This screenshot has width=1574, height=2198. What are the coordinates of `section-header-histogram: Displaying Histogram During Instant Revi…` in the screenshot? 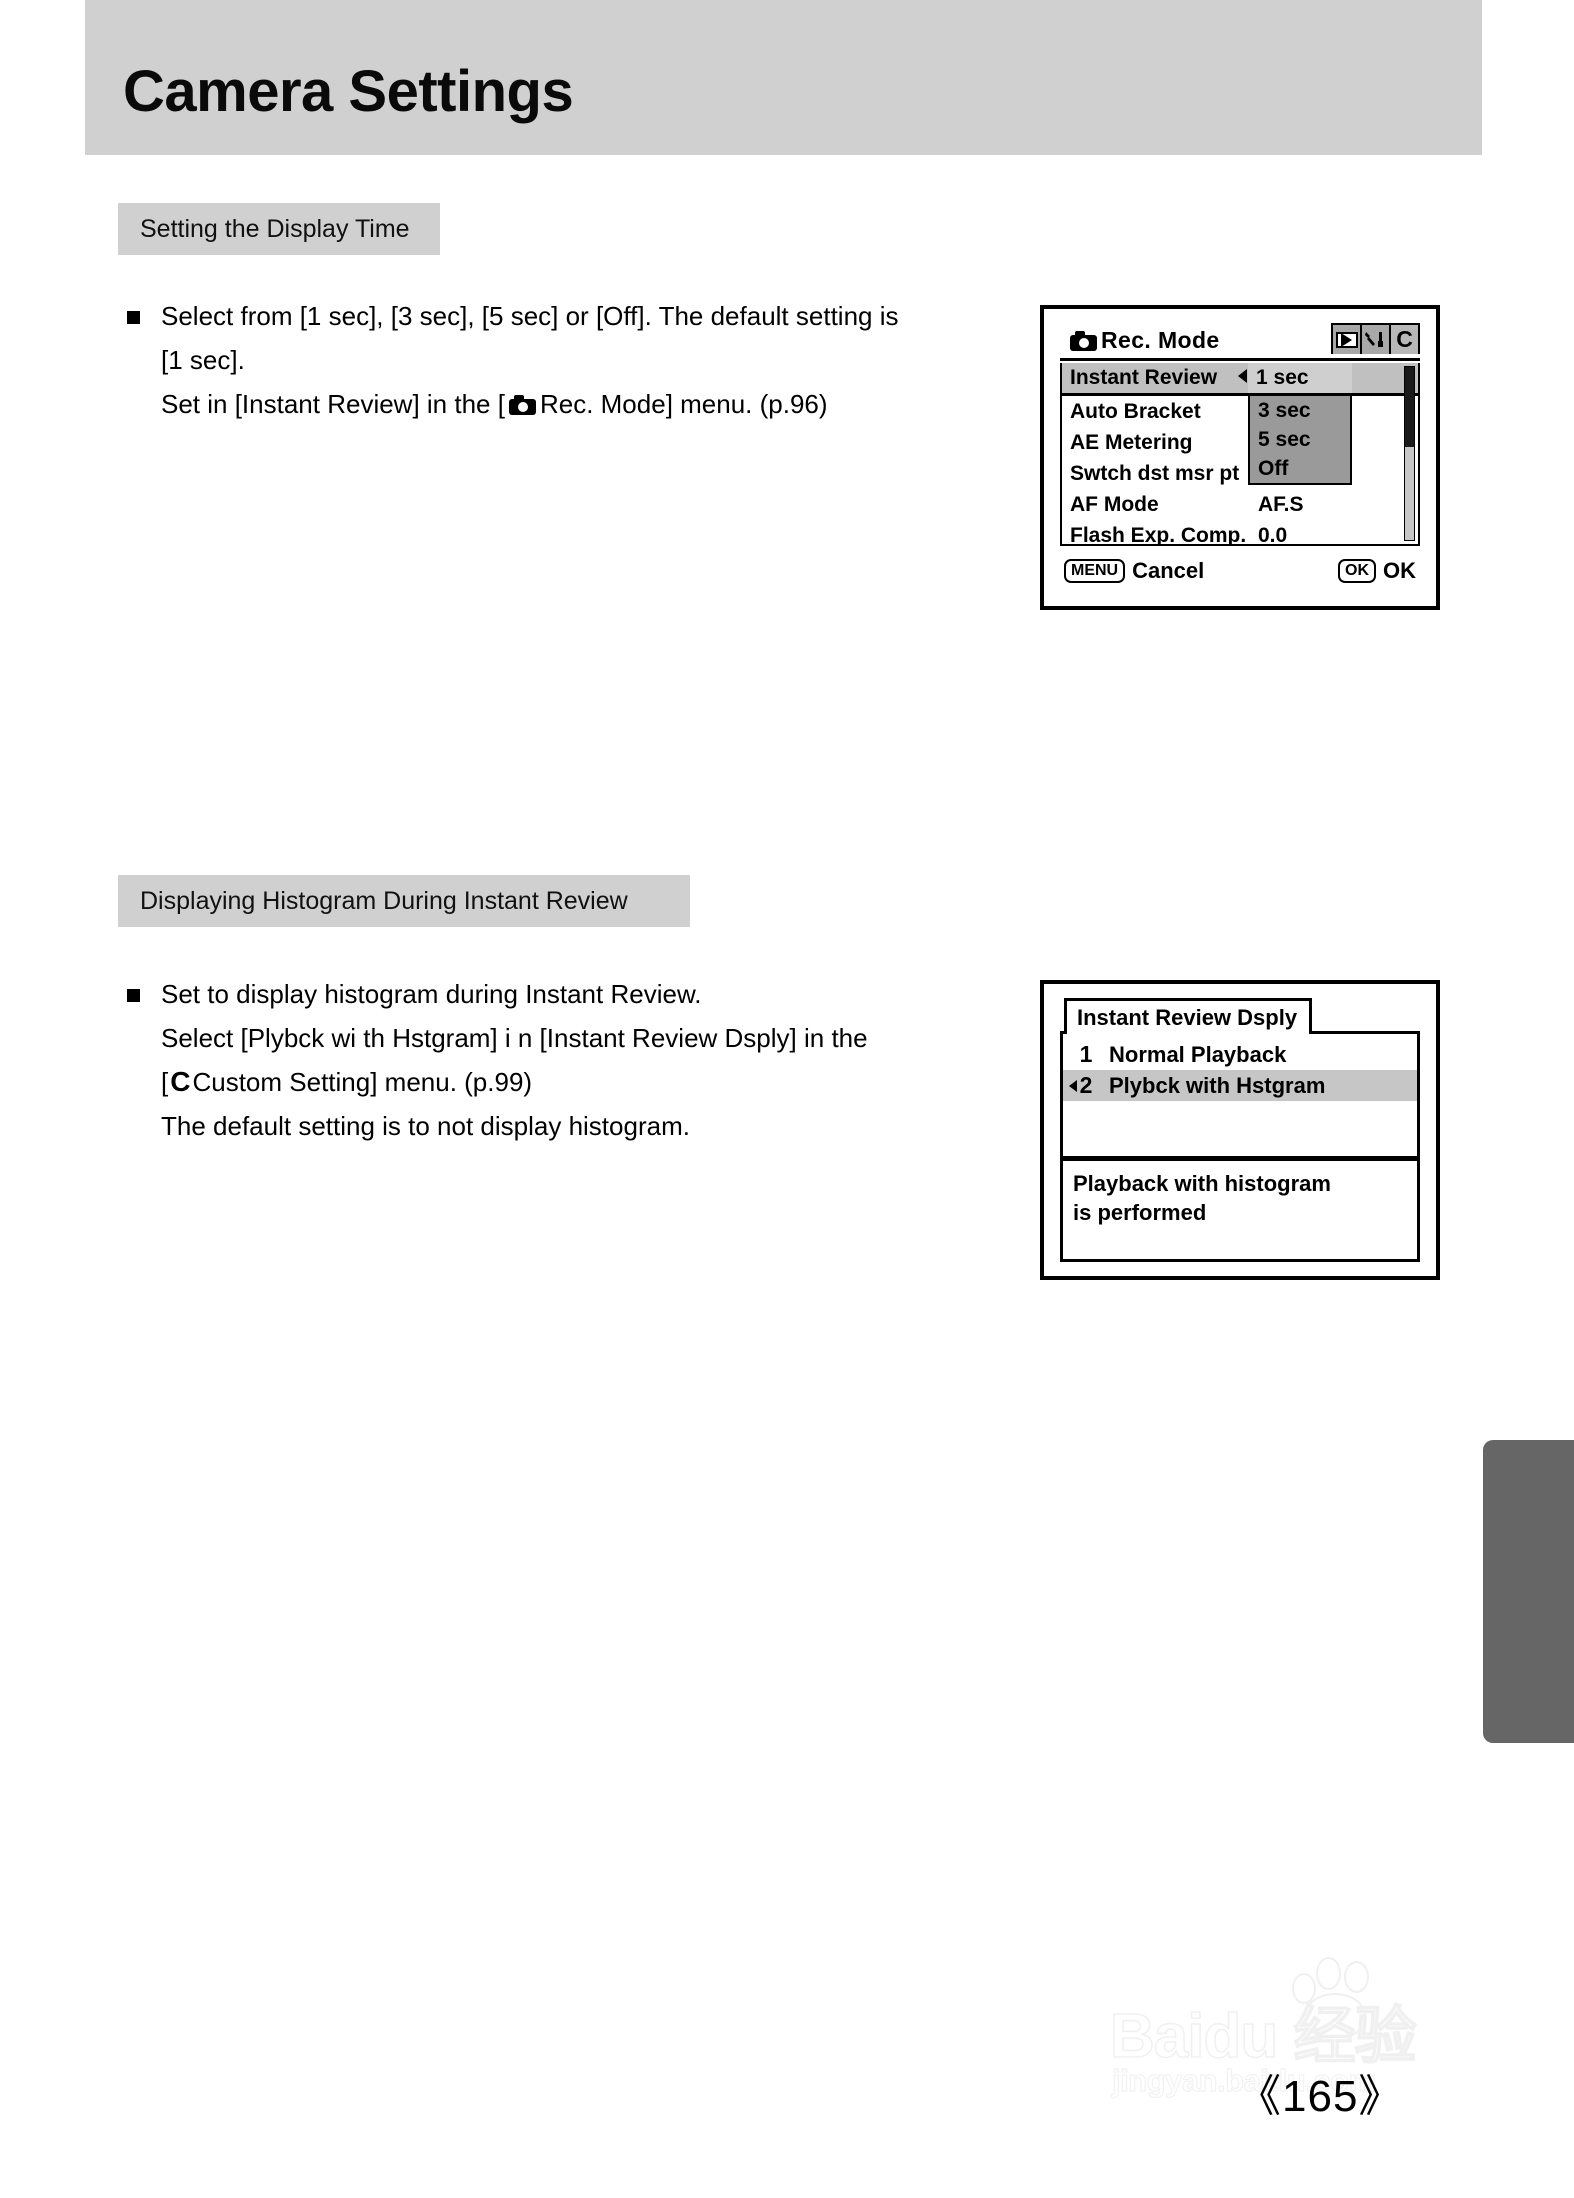 It's located at (404, 901).